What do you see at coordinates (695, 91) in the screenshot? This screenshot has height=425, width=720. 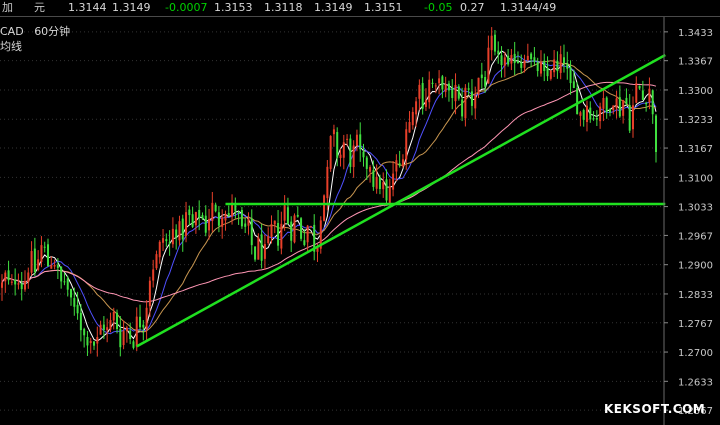 I see `y-tick-label: 1.3300` at bounding box center [695, 91].